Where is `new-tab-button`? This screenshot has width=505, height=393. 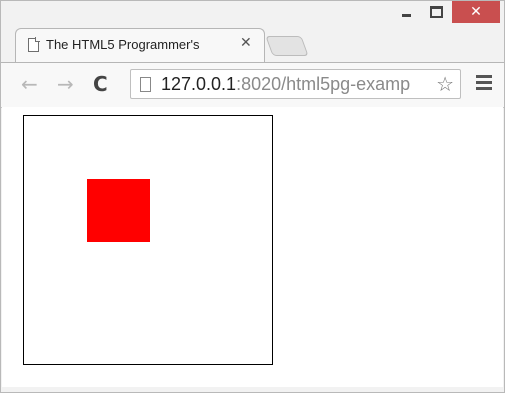
new-tab-button is located at coordinates (287, 46).